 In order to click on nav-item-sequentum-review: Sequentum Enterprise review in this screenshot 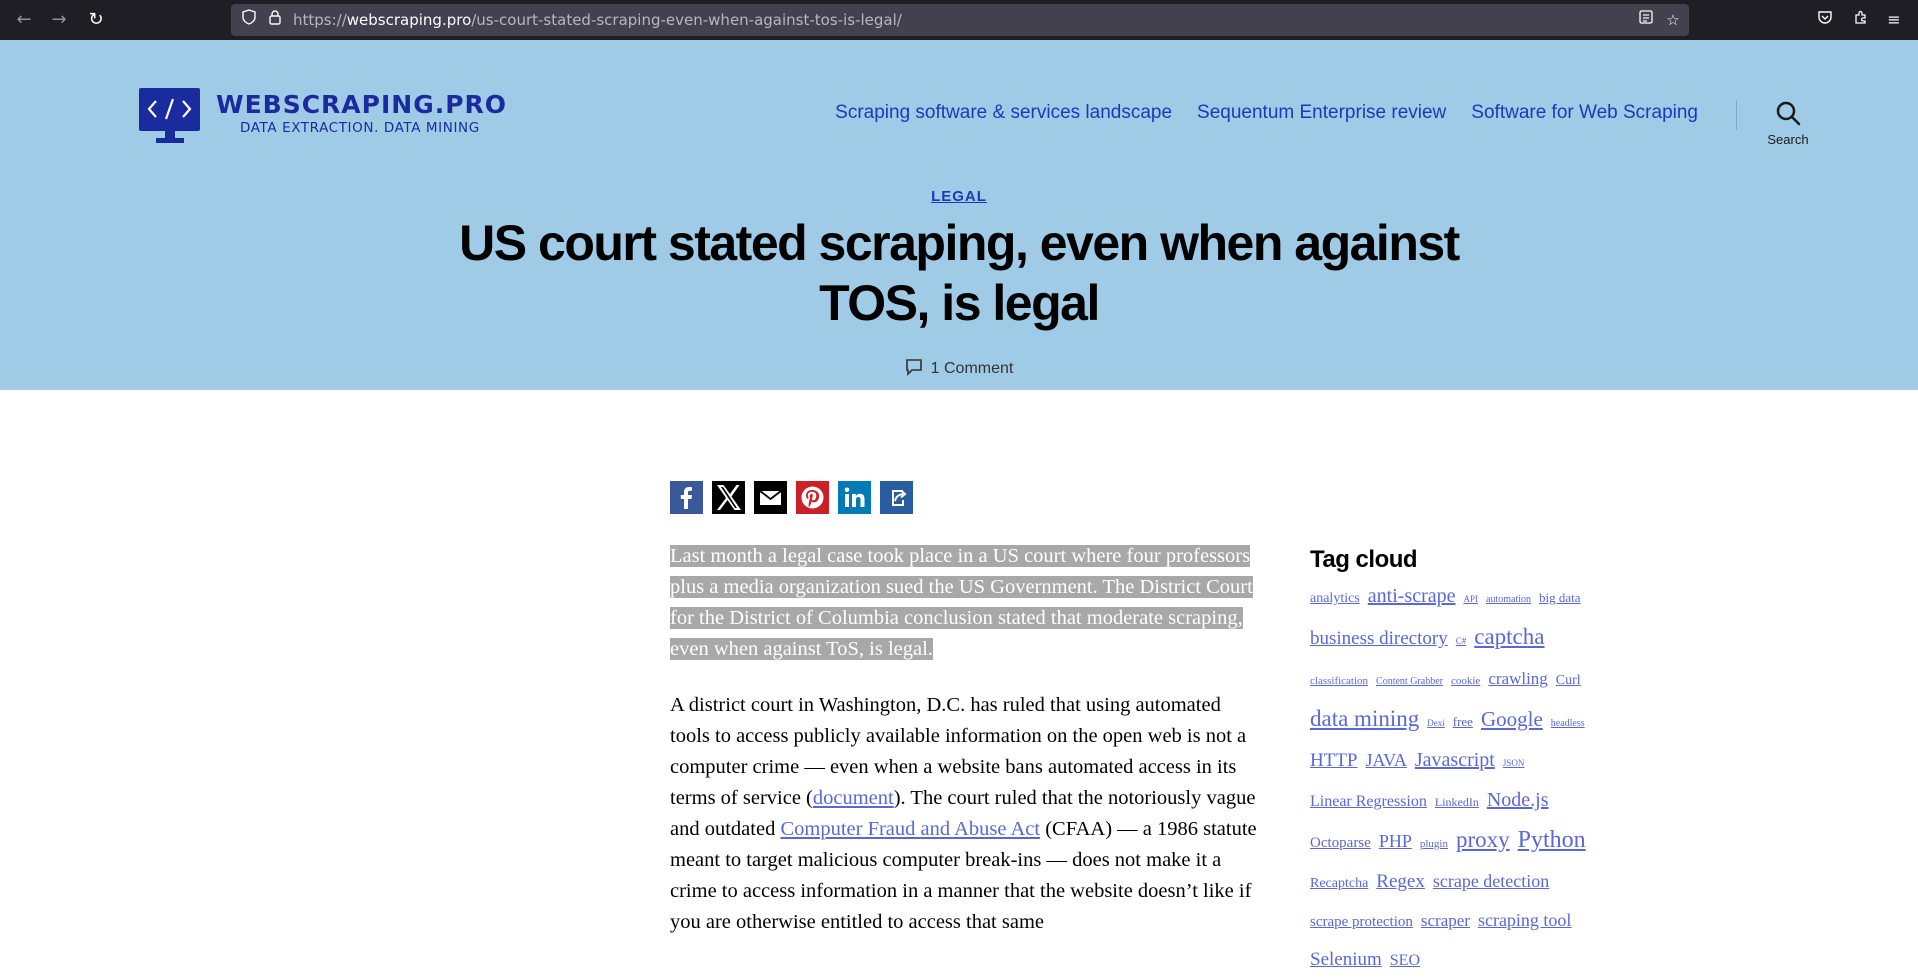, I will do `click(1321, 113)`.